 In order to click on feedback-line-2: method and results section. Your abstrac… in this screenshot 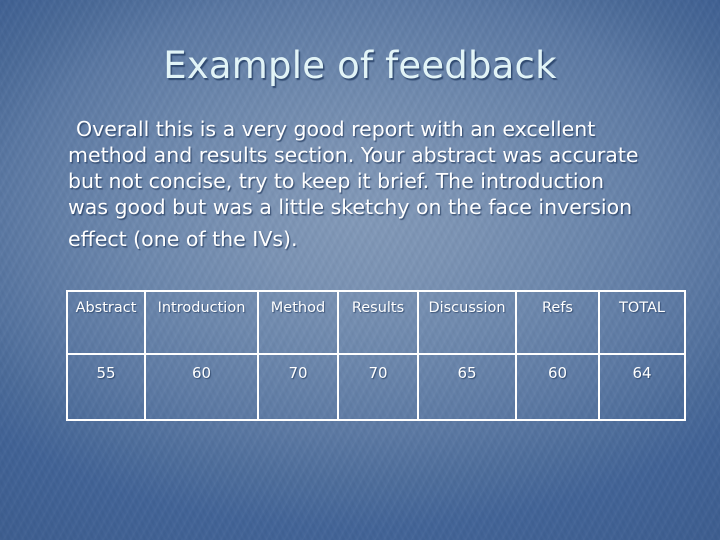, I will do `click(353, 155)`.